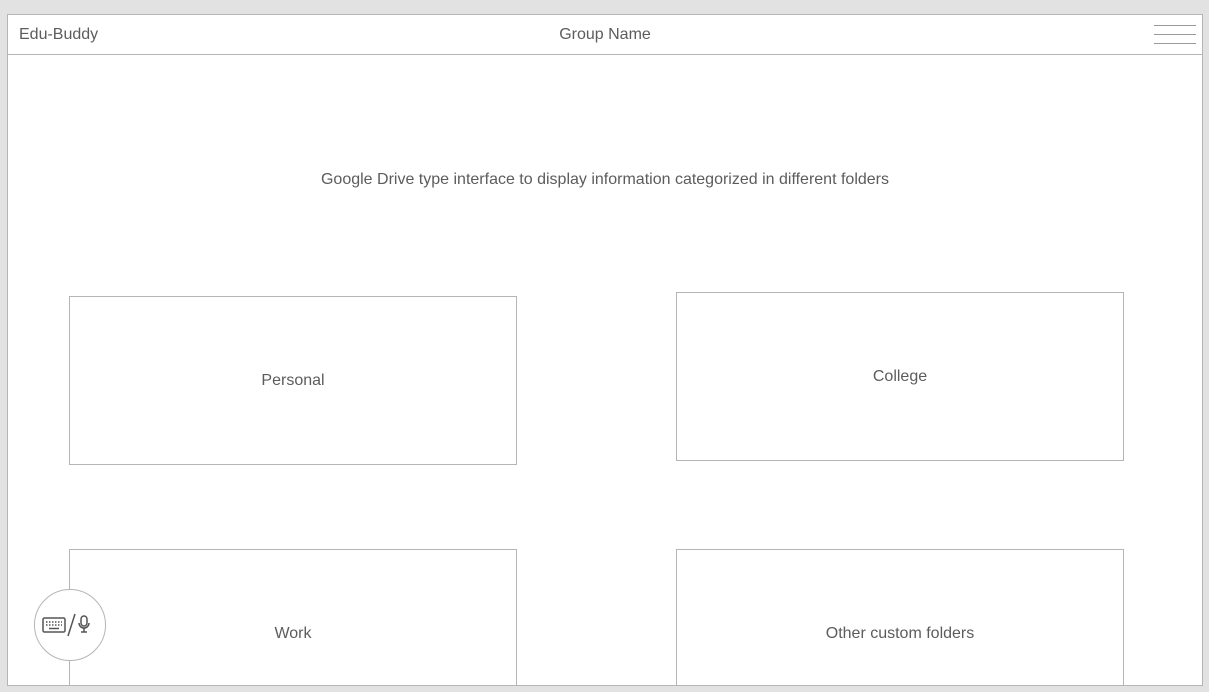  What do you see at coordinates (293, 617) in the screenshot?
I see `folder-work: Work` at bounding box center [293, 617].